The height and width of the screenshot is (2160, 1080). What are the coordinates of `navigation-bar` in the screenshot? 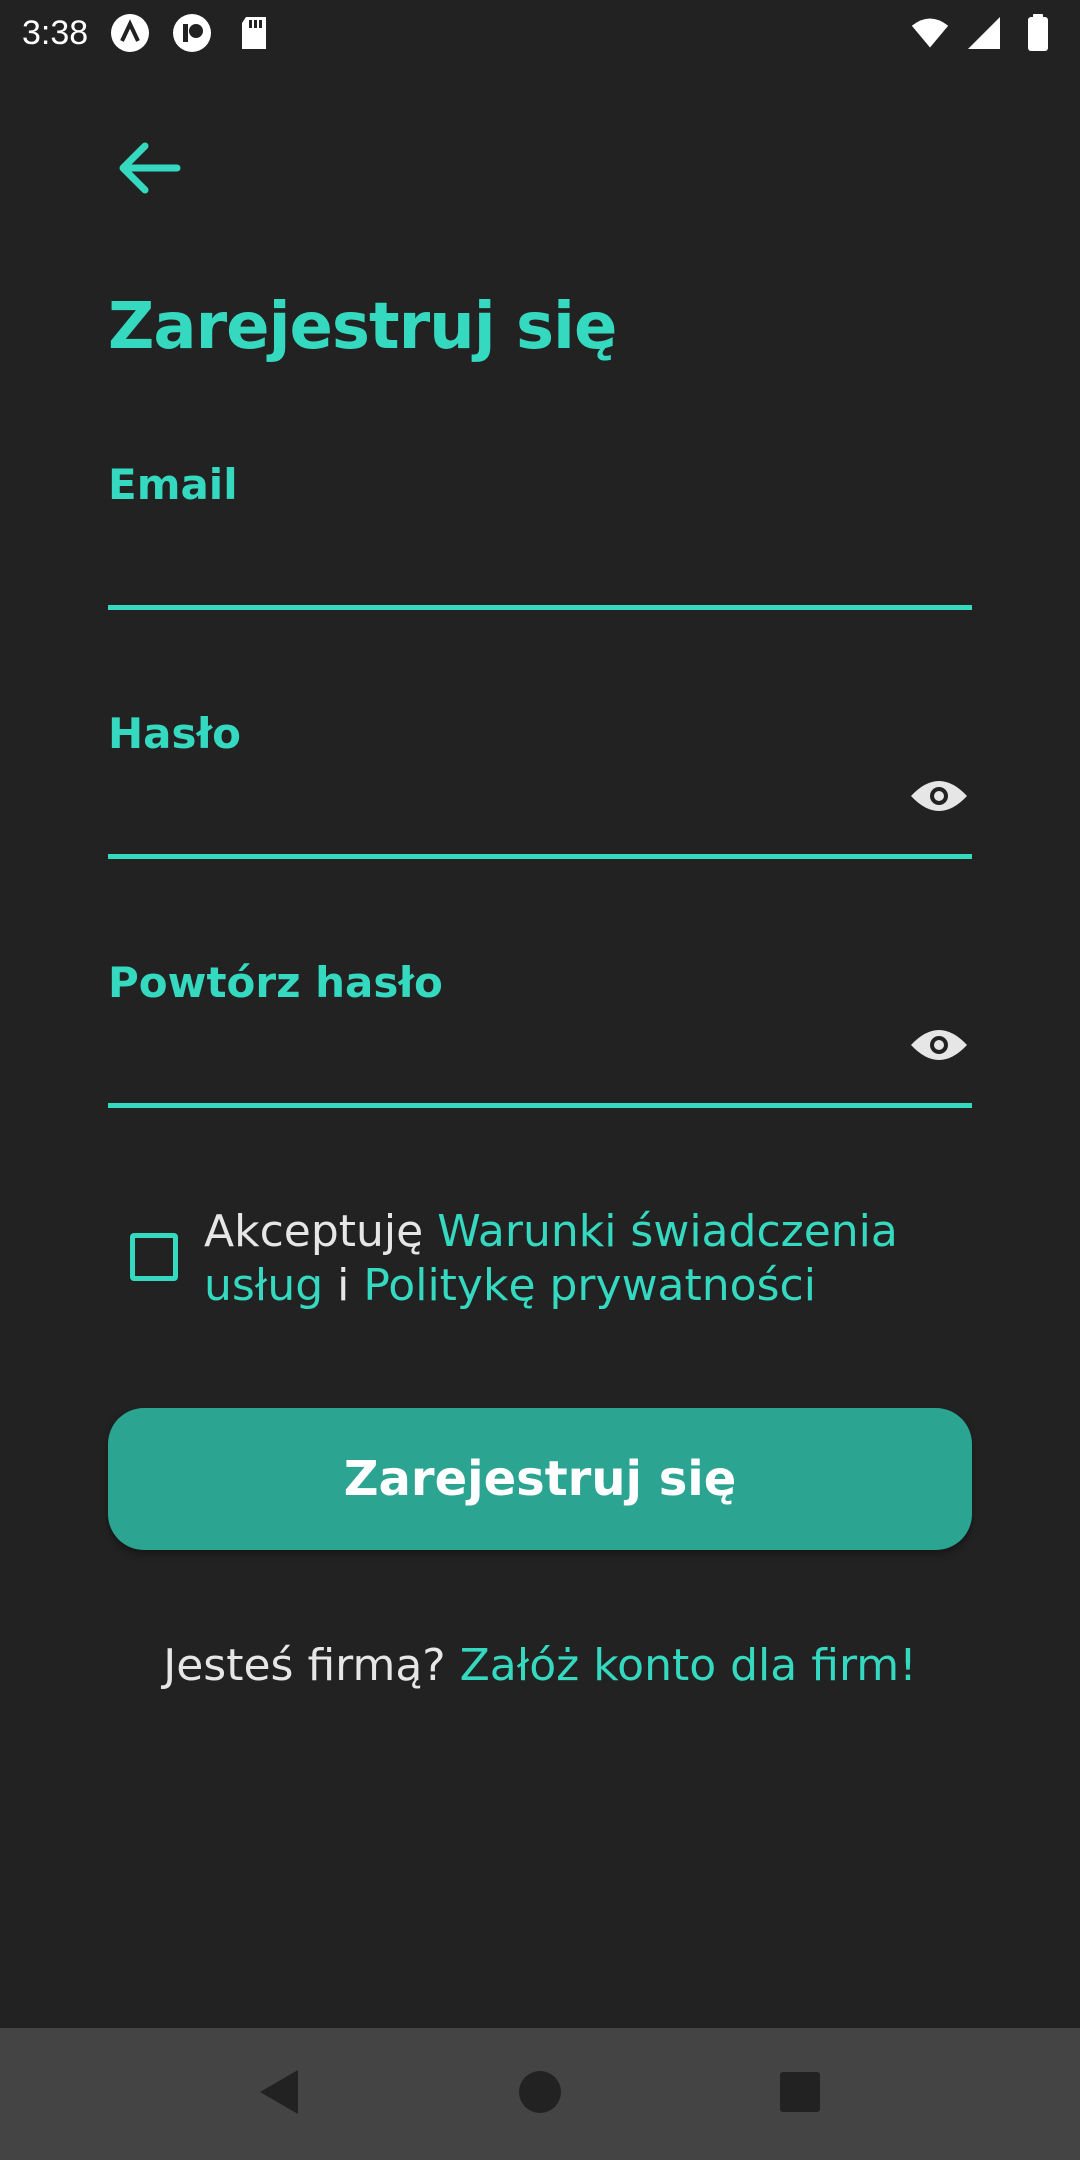 It's located at (540, 2094).